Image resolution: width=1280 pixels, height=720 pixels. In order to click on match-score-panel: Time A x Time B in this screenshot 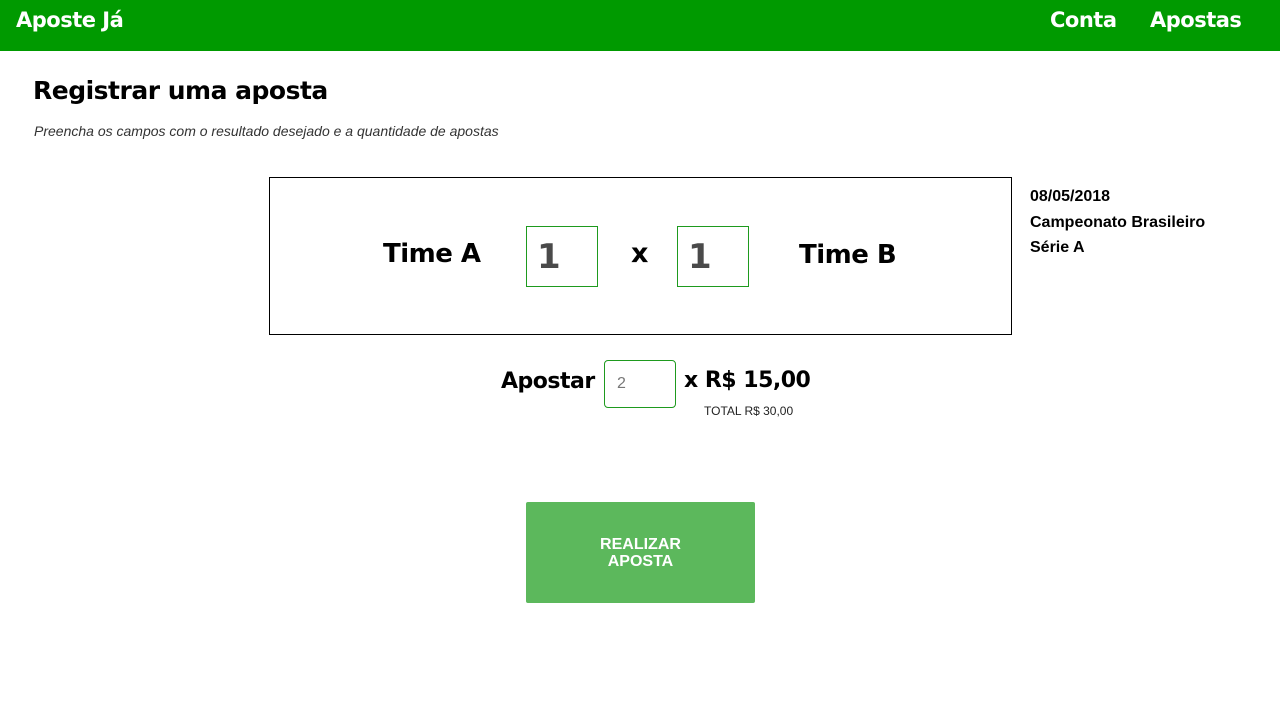, I will do `click(640, 256)`.